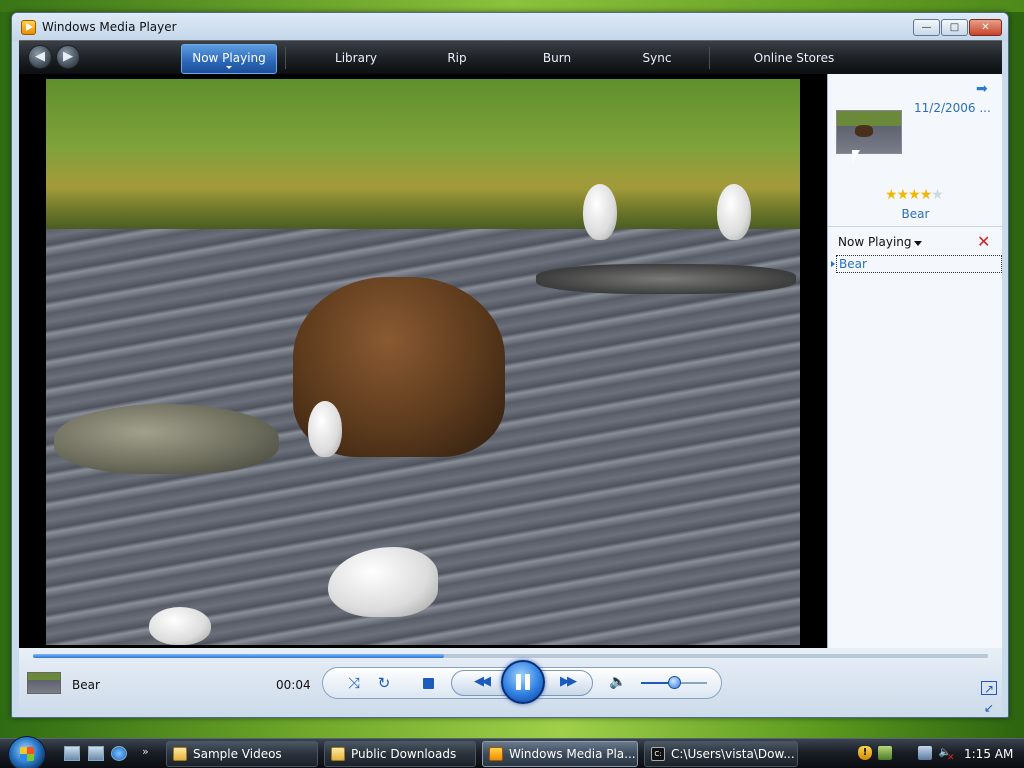 The width and height of the screenshot is (1024, 768). I want to click on fast-forward-icon: ▶▶, so click(567, 681).